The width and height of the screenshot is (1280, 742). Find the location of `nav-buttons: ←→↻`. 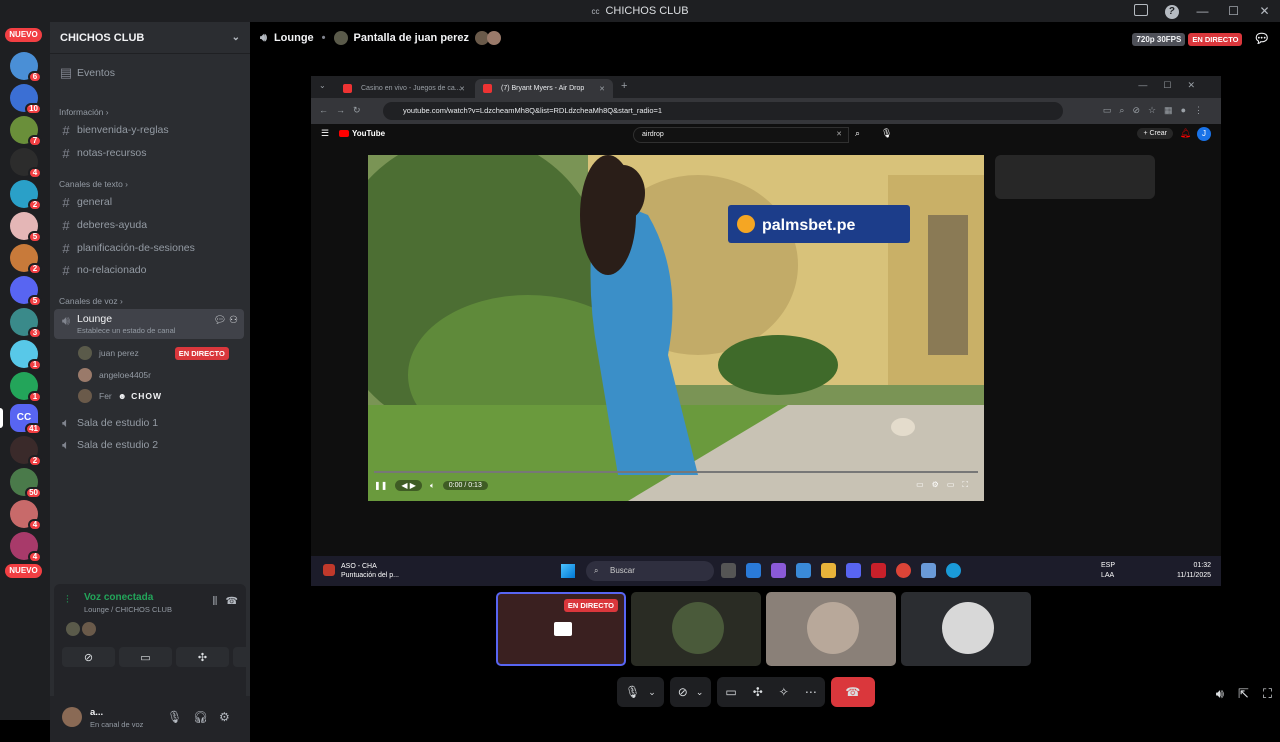

nav-buttons: ←→↻ is located at coordinates (344, 110).